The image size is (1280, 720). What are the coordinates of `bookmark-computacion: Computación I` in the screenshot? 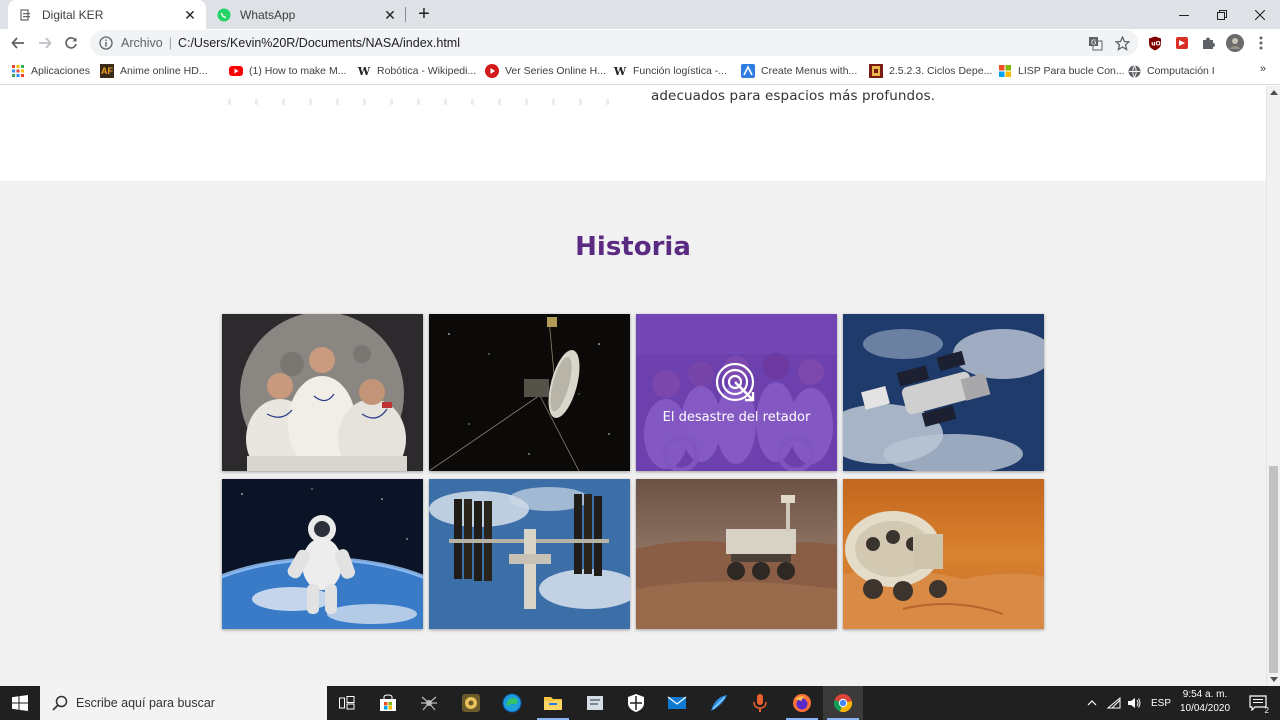 It's located at (1171, 71).